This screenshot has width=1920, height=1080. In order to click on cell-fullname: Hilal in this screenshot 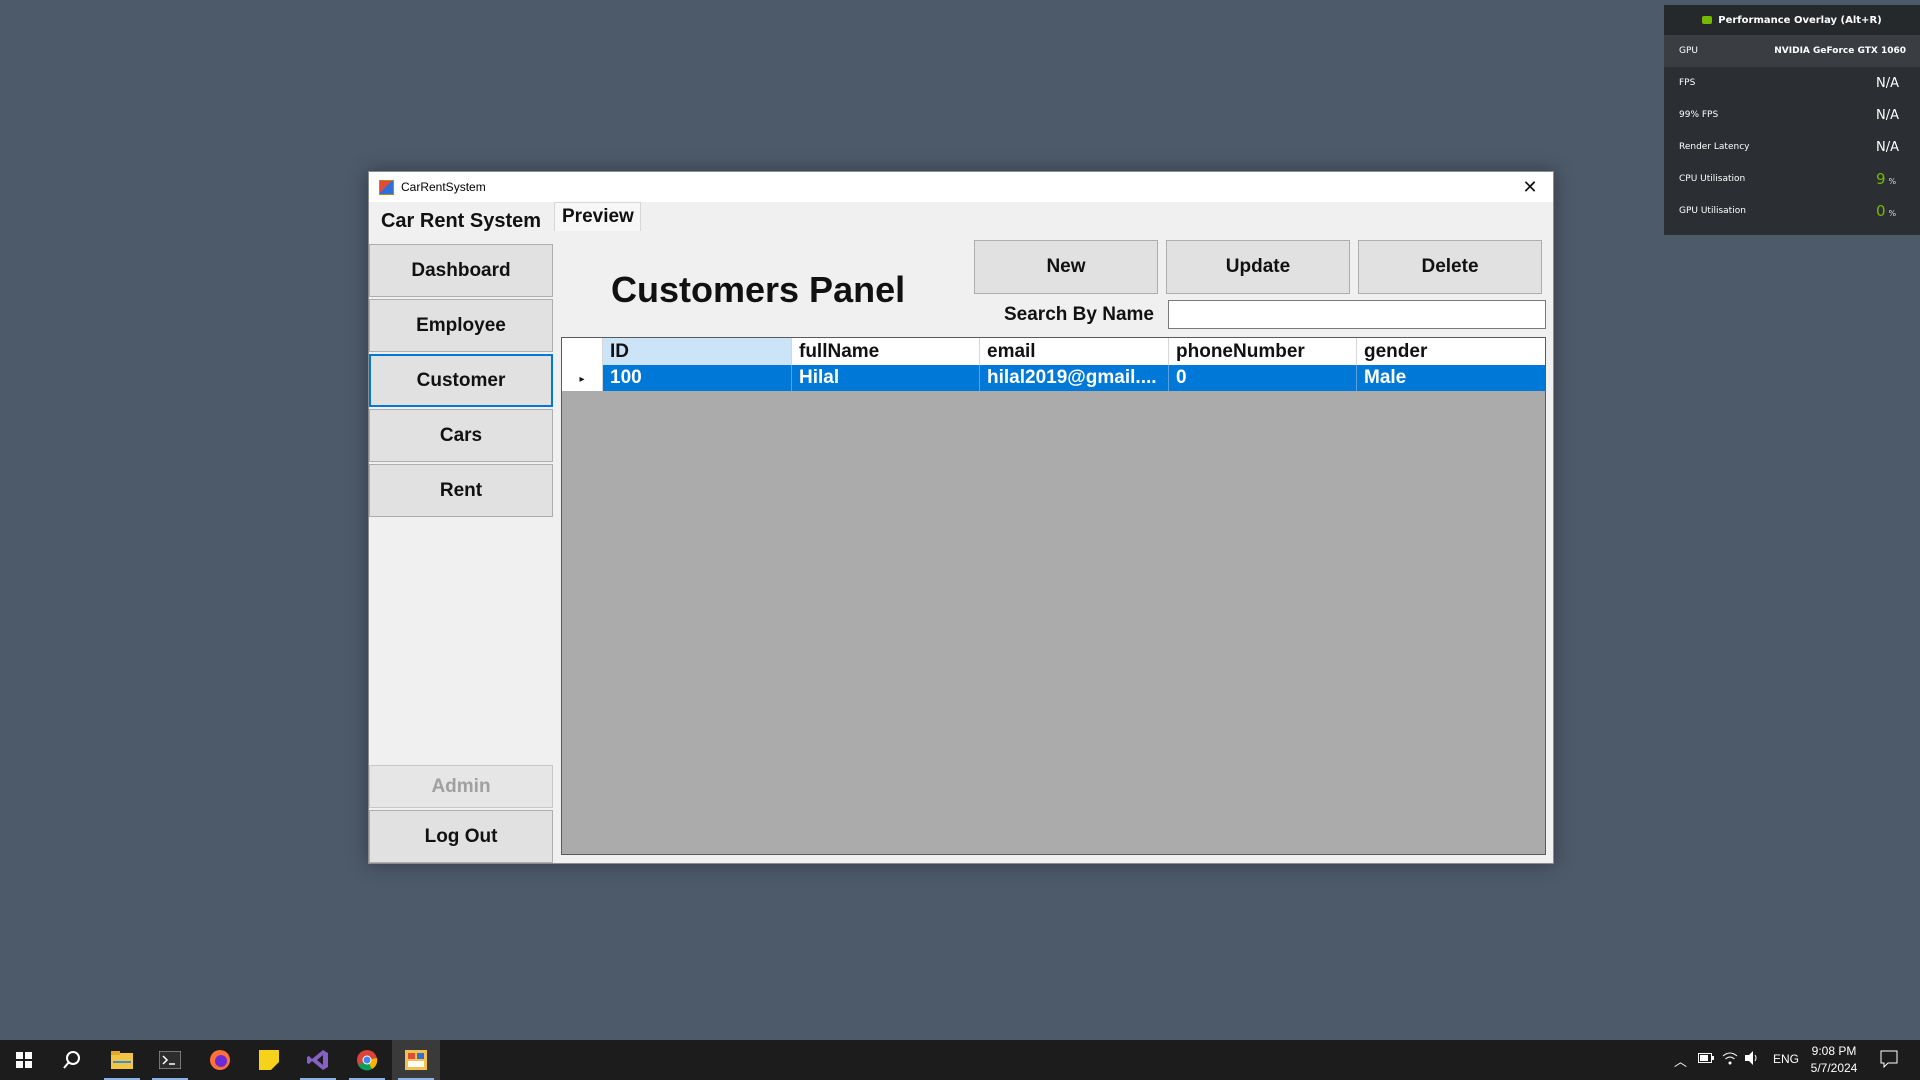, I will do `click(886, 378)`.